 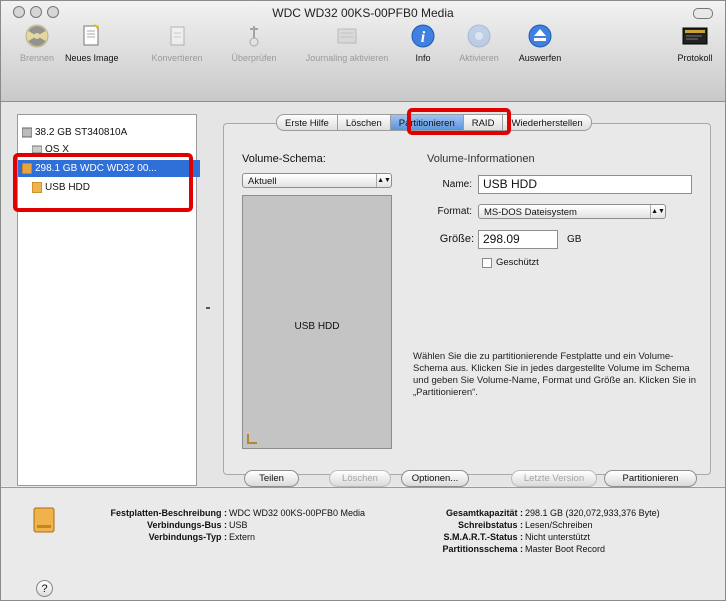 What do you see at coordinates (177, 49) in the screenshot?
I see `toolbar-convert-button: Konvertieren` at bounding box center [177, 49].